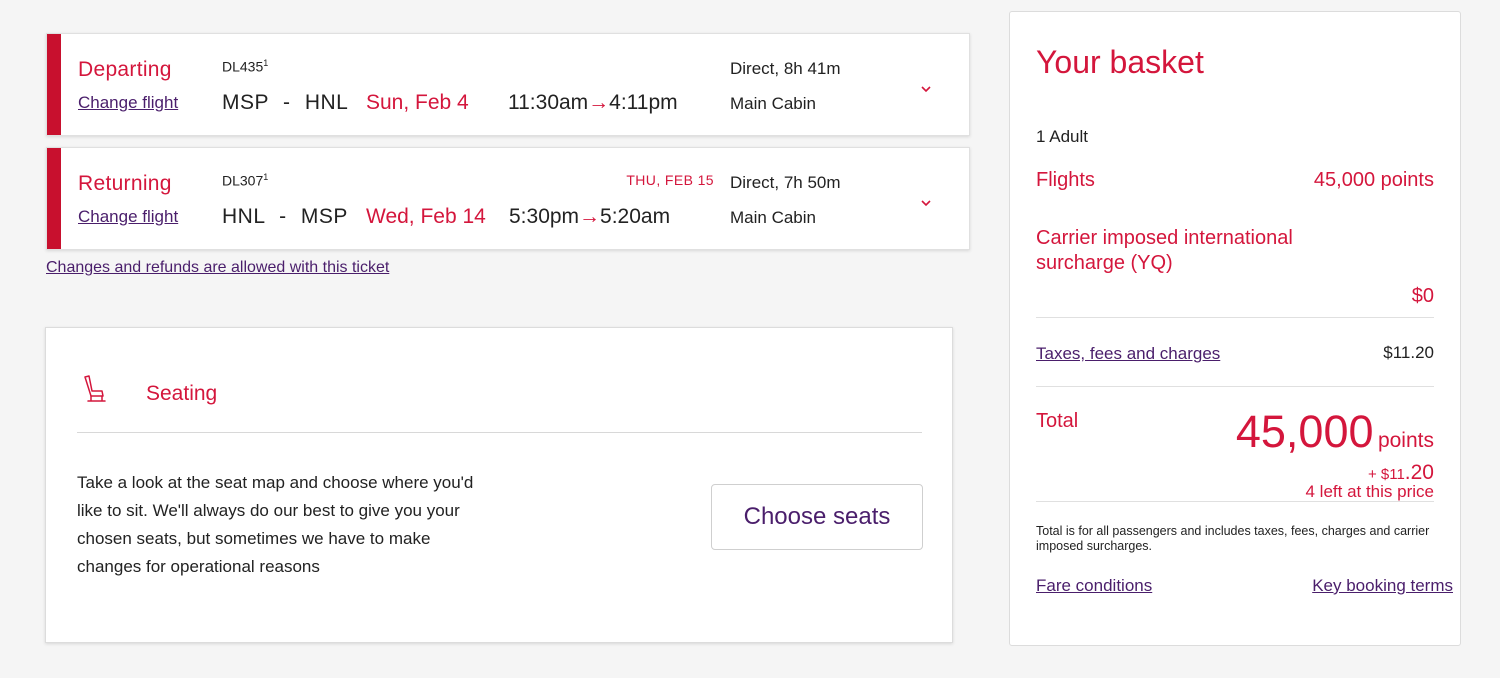 This screenshot has width=1500, height=678. What do you see at coordinates (125, 183) in the screenshot?
I see `returning-label: Returning` at bounding box center [125, 183].